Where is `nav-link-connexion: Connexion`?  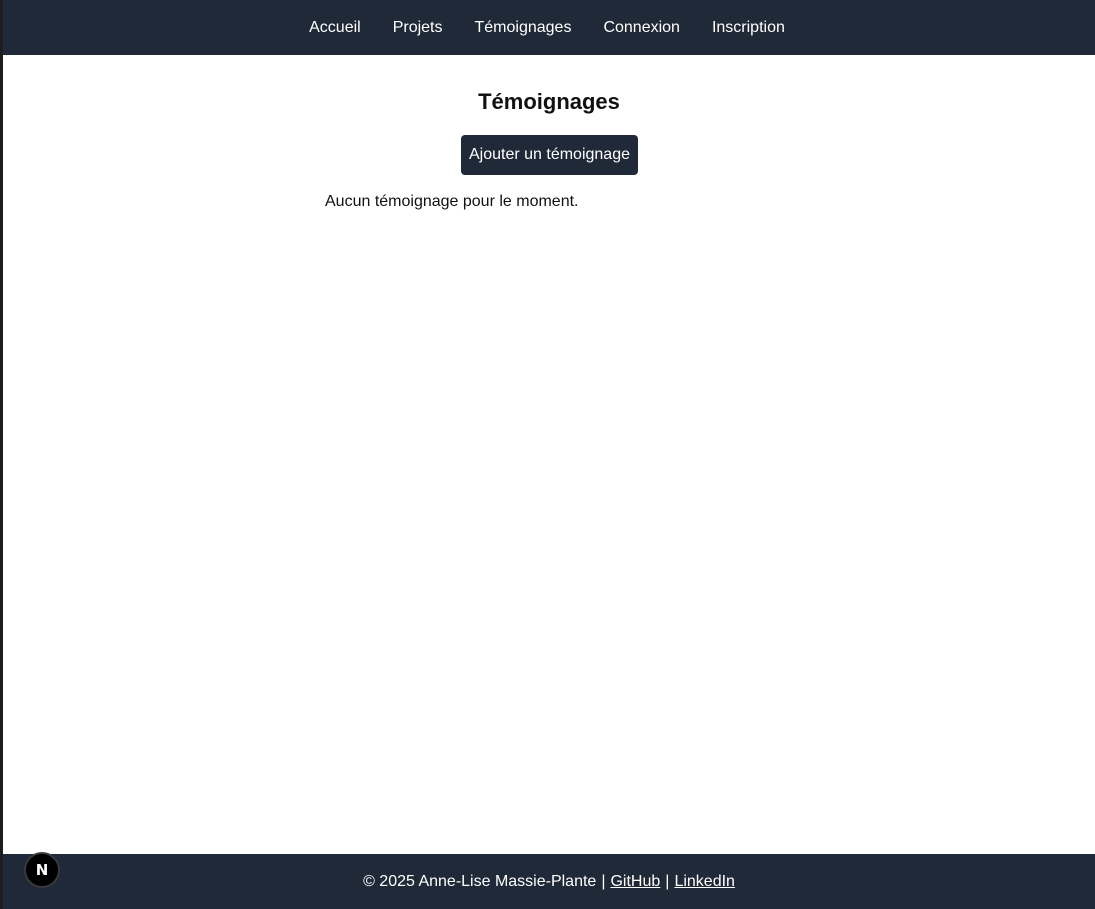
nav-link-connexion: Connexion is located at coordinates (641, 28).